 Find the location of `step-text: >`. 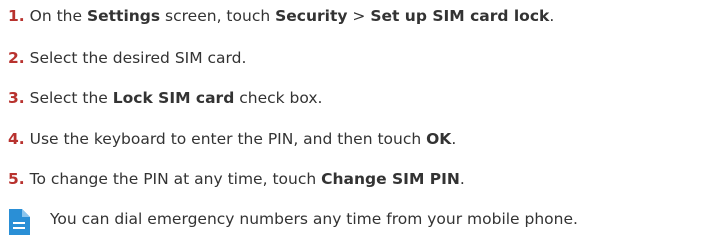

step-text: > is located at coordinates (359, 16).